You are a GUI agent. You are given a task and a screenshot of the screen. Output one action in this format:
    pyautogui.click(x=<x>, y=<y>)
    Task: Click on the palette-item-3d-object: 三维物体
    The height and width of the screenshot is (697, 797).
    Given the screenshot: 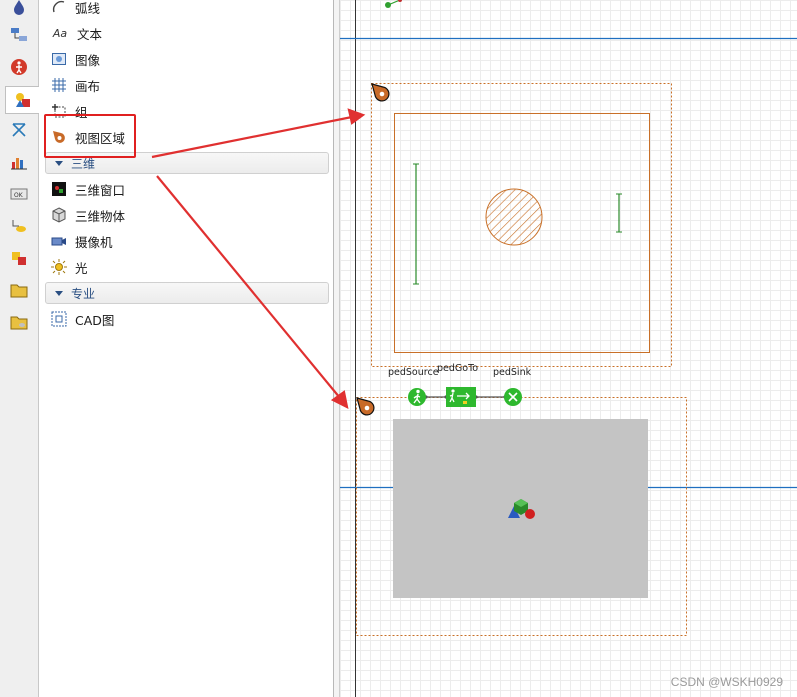 What is the action you would take?
    pyautogui.click(x=88, y=215)
    